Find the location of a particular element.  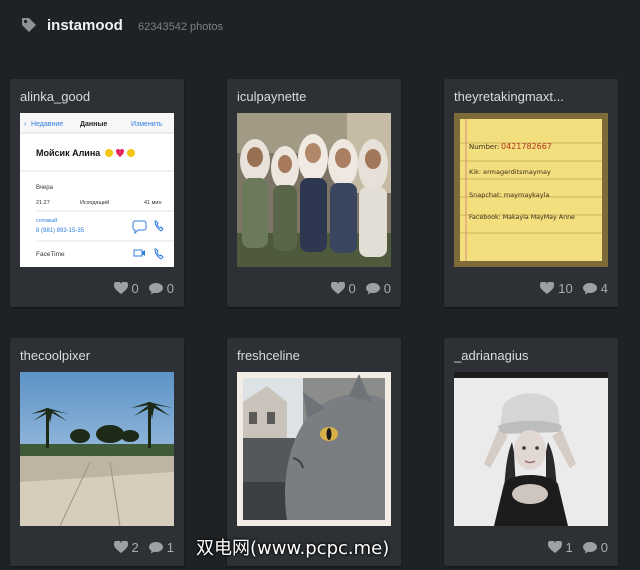

photo-card: _adrianagius 1 0 is located at coordinates (531, 452).